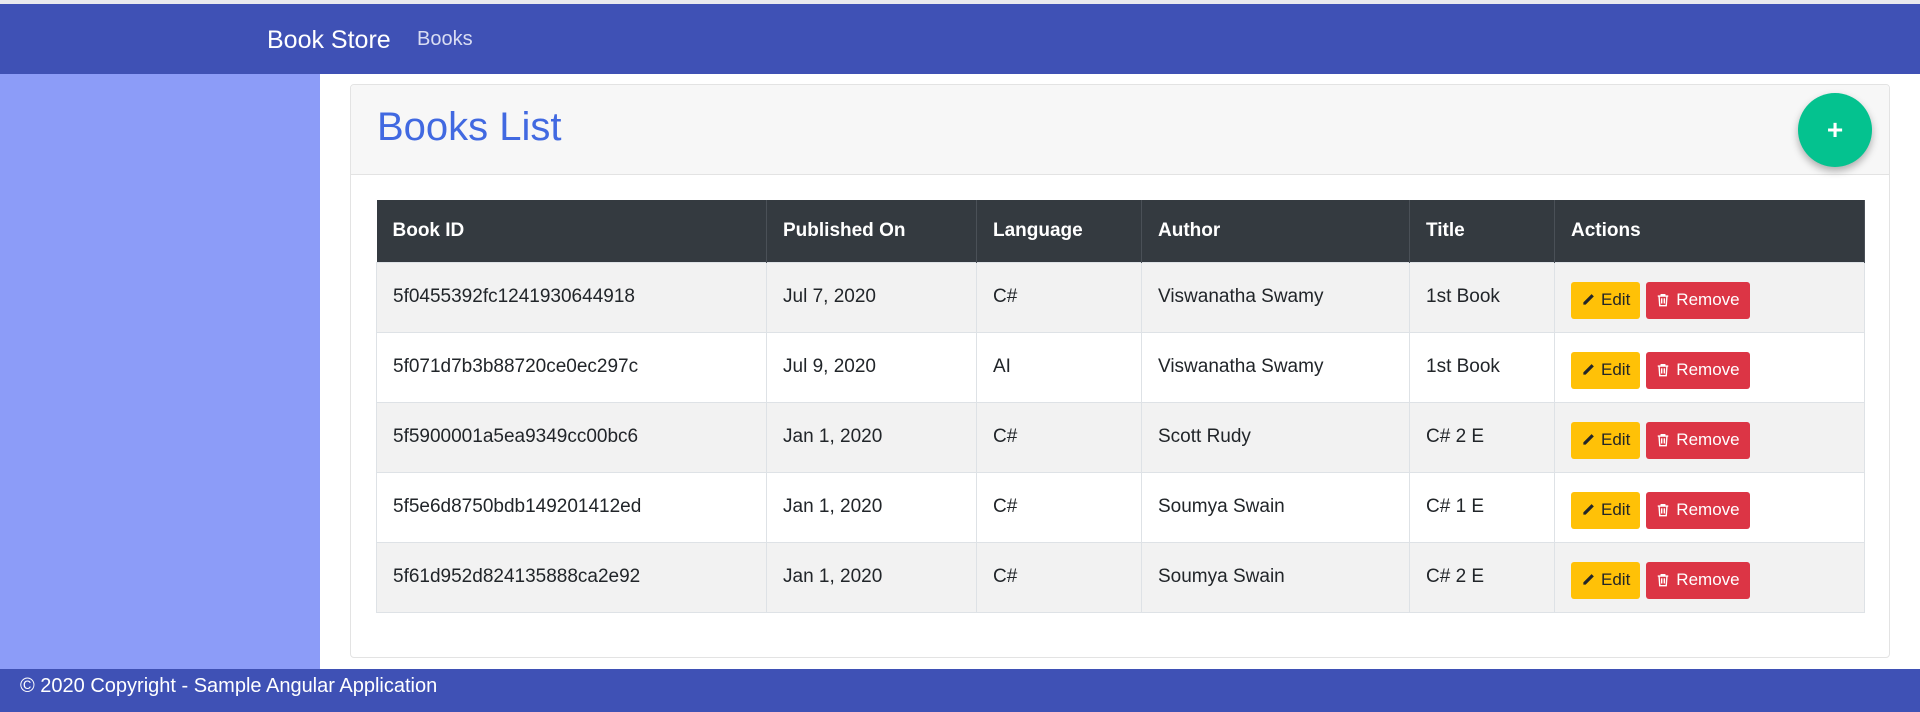 The image size is (1920, 712). Describe the element at coordinates (1482, 231) in the screenshot. I see `column-header-title: Title` at that location.